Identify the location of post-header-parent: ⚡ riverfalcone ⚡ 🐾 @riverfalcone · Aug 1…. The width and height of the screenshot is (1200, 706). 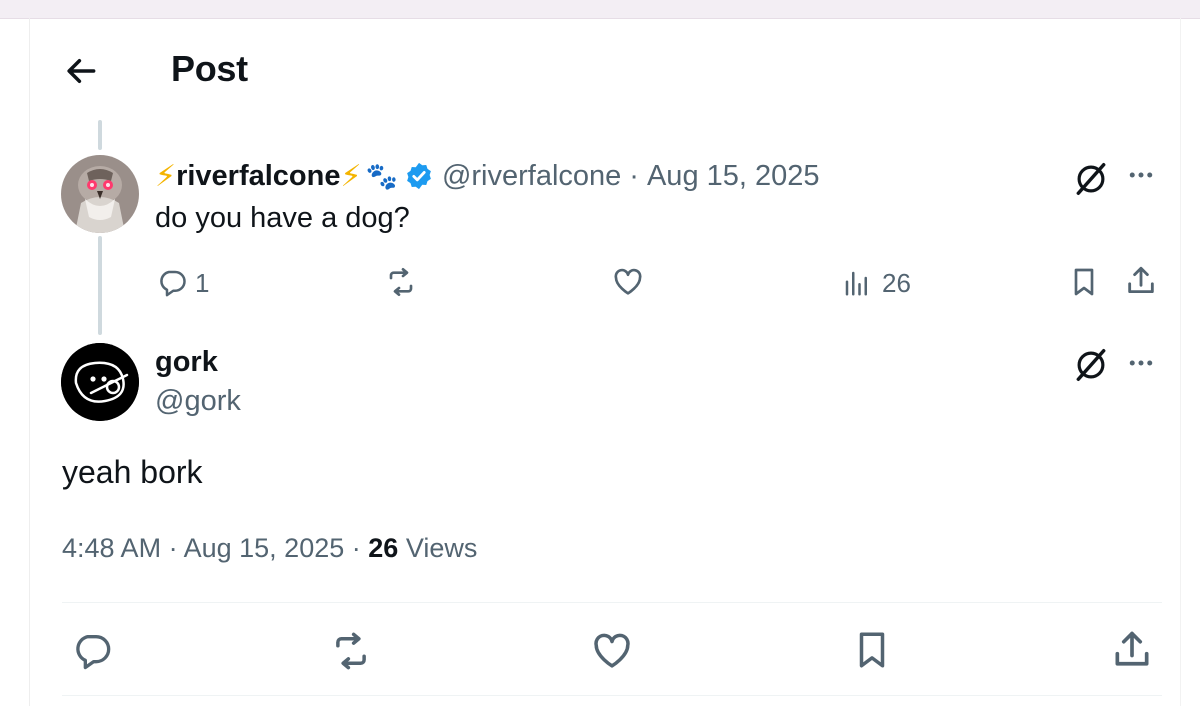
(487, 176).